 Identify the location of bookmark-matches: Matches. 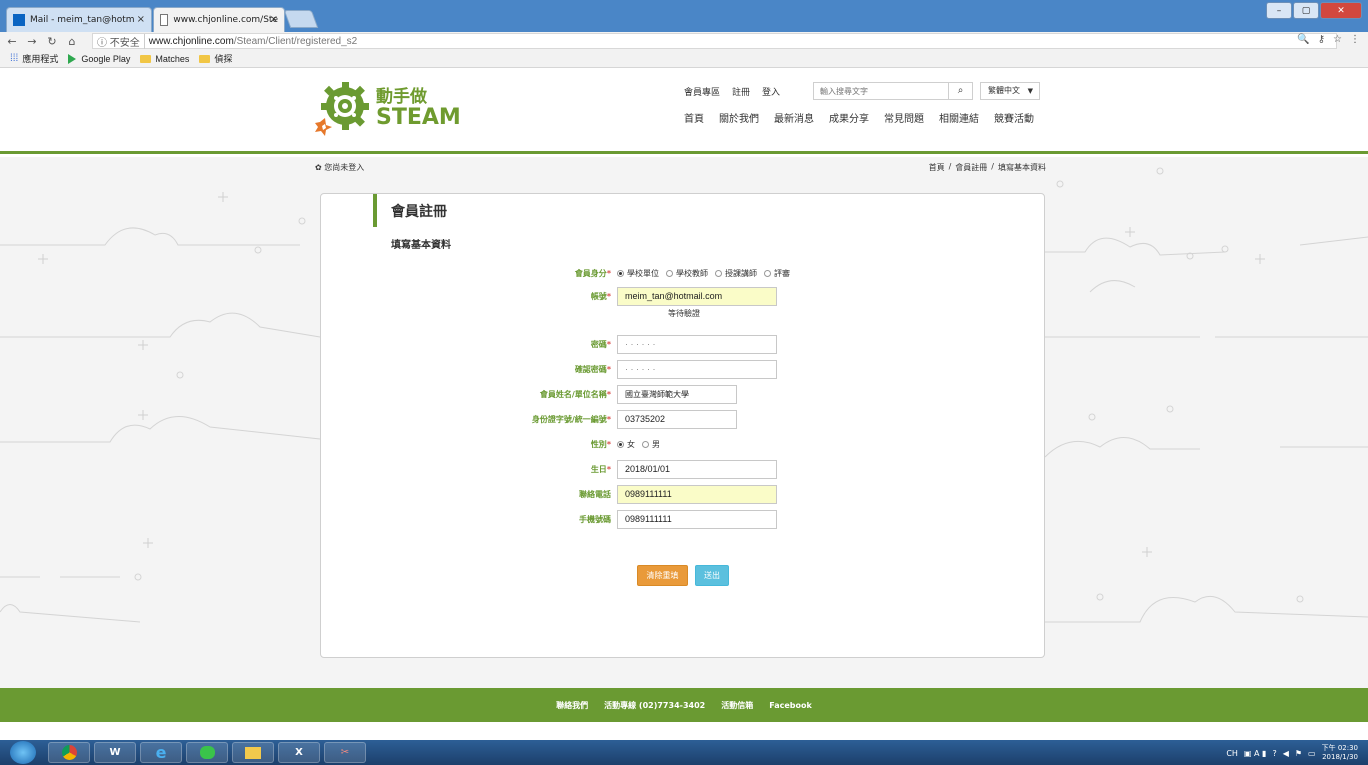
(164, 59).